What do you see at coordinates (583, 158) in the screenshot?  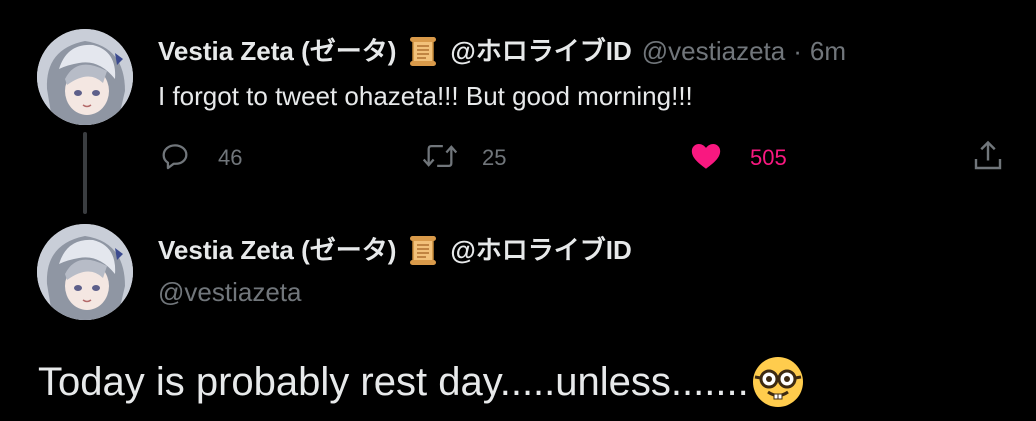 I see `tweet-actions: 46 25 505` at bounding box center [583, 158].